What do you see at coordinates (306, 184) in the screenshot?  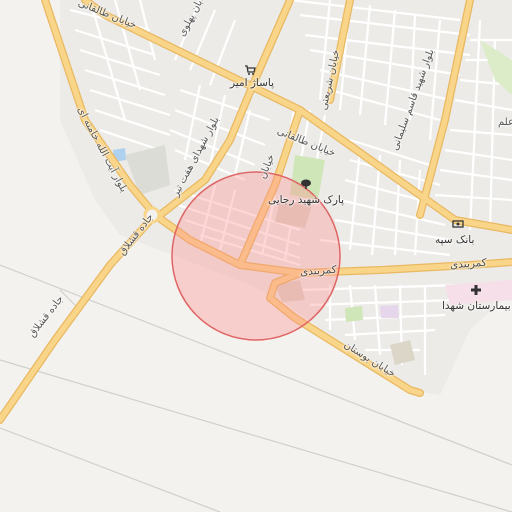 I see `tree-icon` at bounding box center [306, 184].